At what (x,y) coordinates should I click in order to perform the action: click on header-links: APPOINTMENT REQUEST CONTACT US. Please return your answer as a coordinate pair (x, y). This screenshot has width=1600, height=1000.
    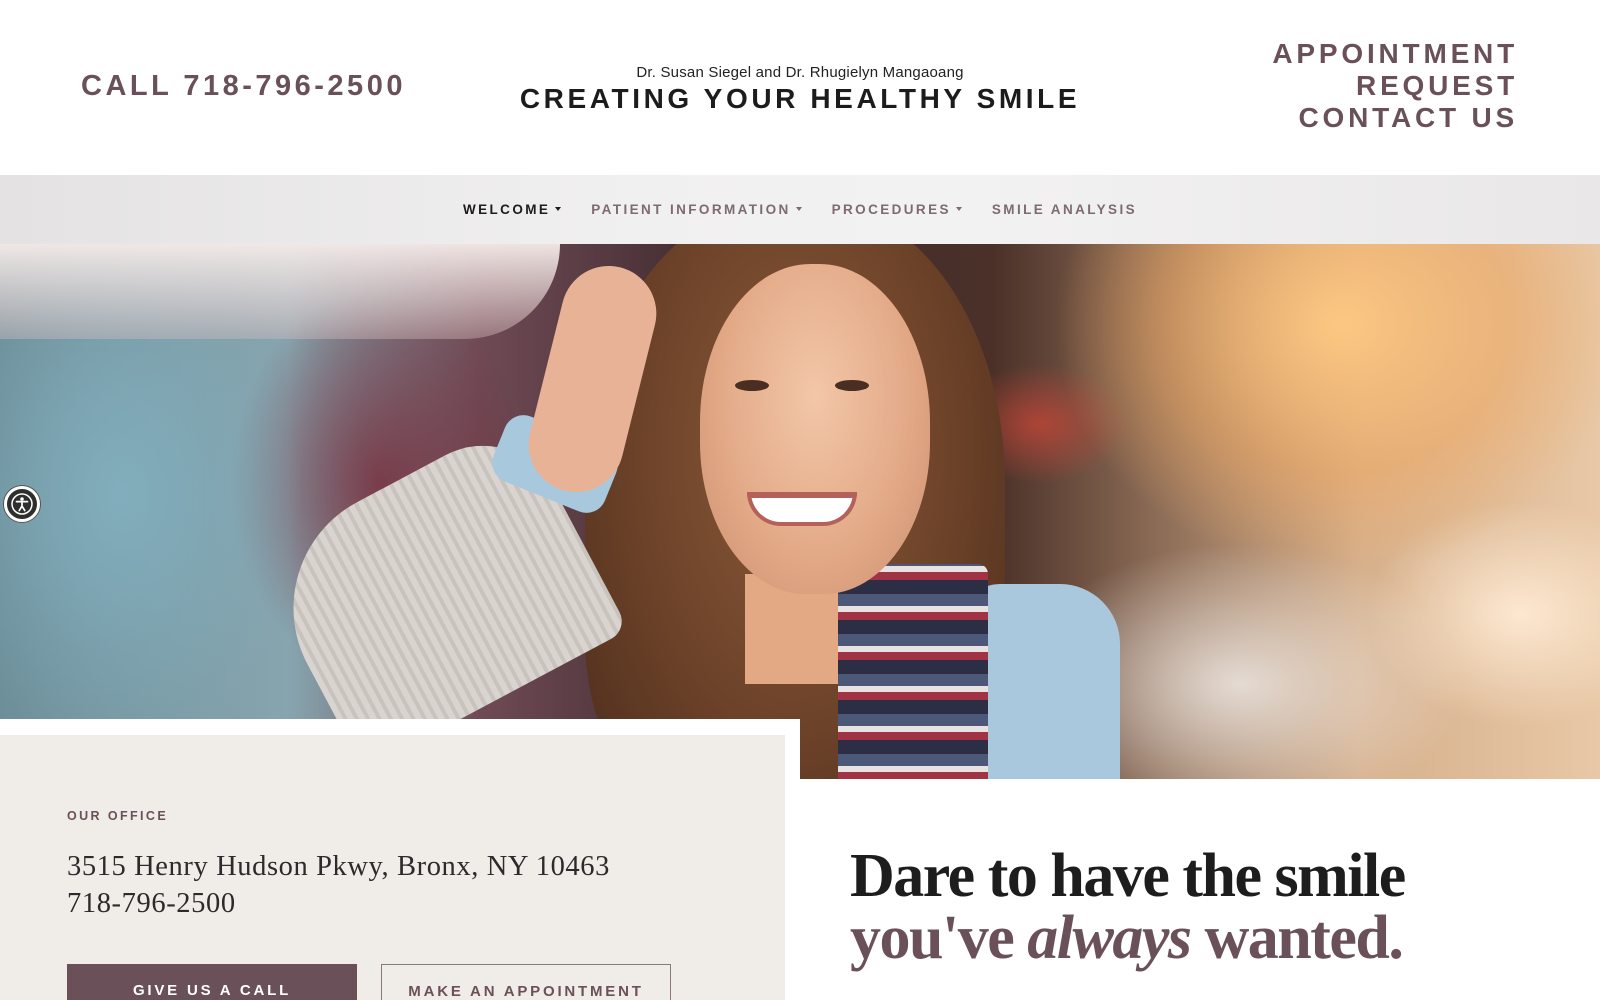
    Looking at the image, I should click on (1395, 86).